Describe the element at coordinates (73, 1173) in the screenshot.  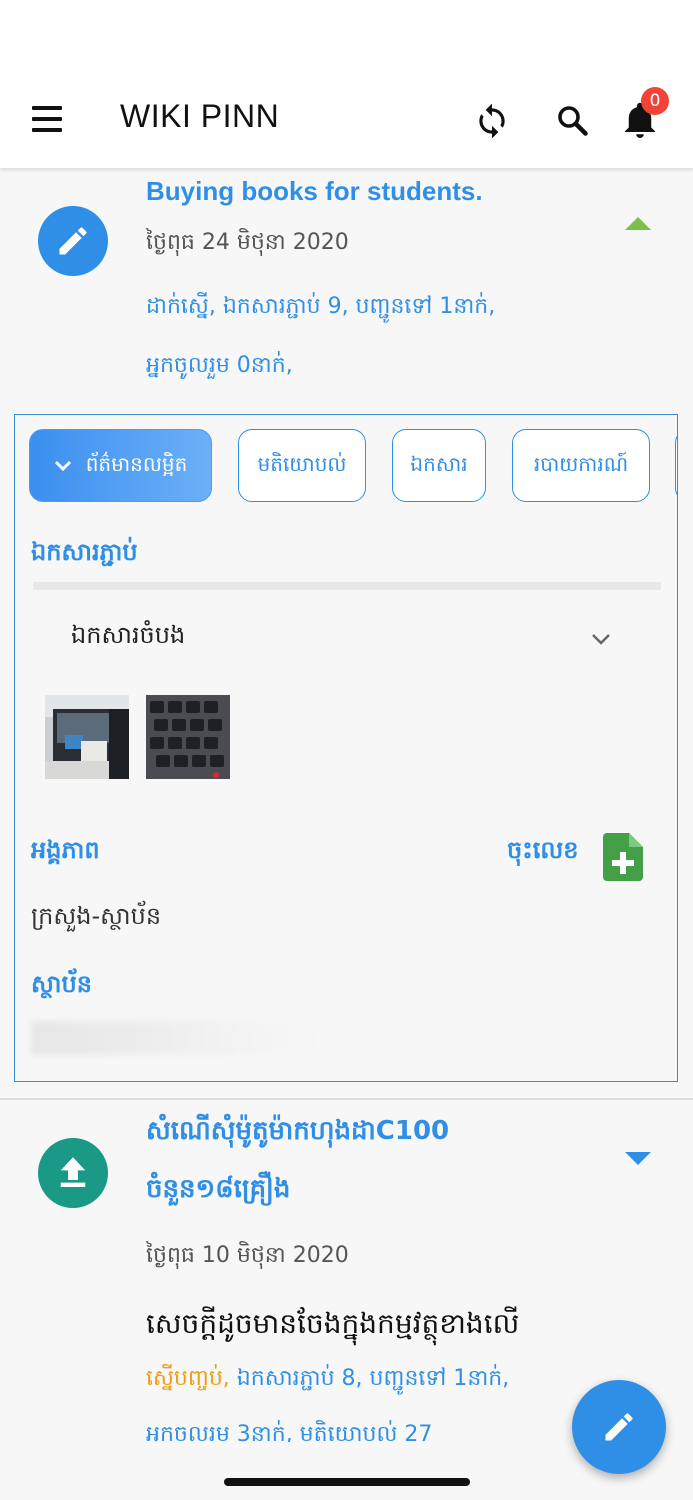
I see `upload-circle-icon` at that location.